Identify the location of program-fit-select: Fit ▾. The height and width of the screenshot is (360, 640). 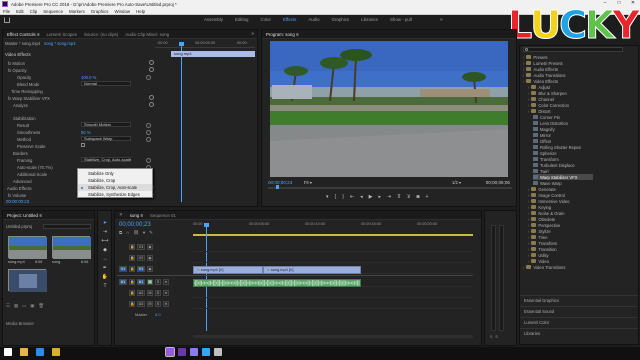
(308, 182).